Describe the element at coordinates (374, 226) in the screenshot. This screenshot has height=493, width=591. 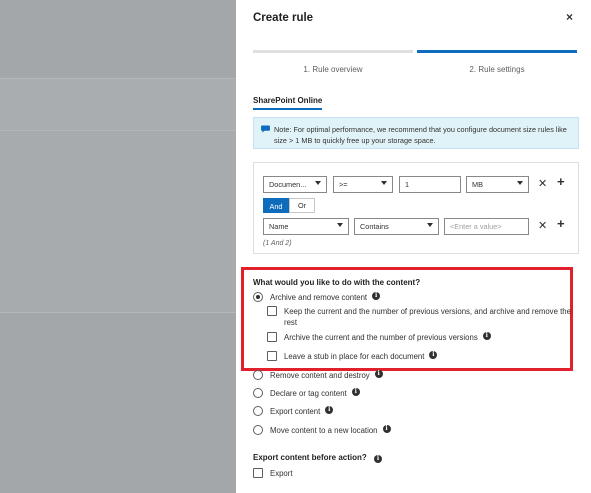
I see `filter-operator-value: Contains` at that location.